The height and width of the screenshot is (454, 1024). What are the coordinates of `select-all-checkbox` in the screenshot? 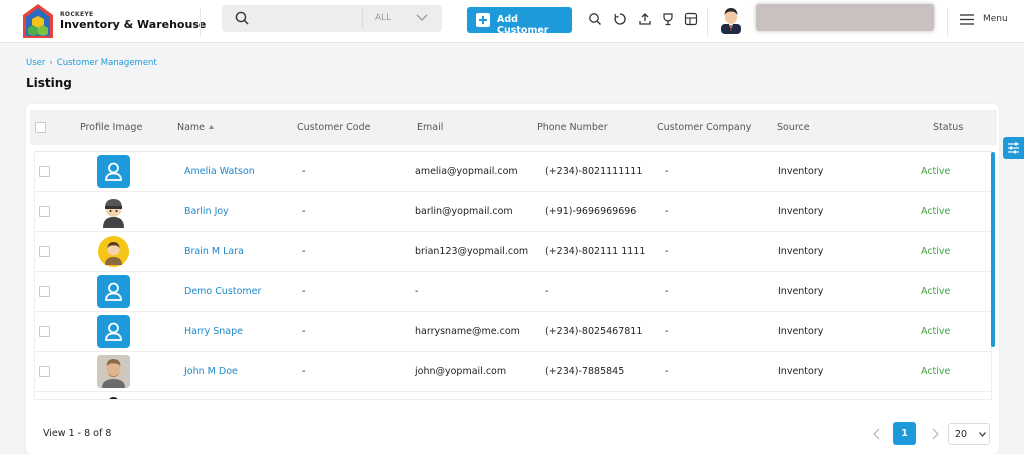 It's located at (40, 127).